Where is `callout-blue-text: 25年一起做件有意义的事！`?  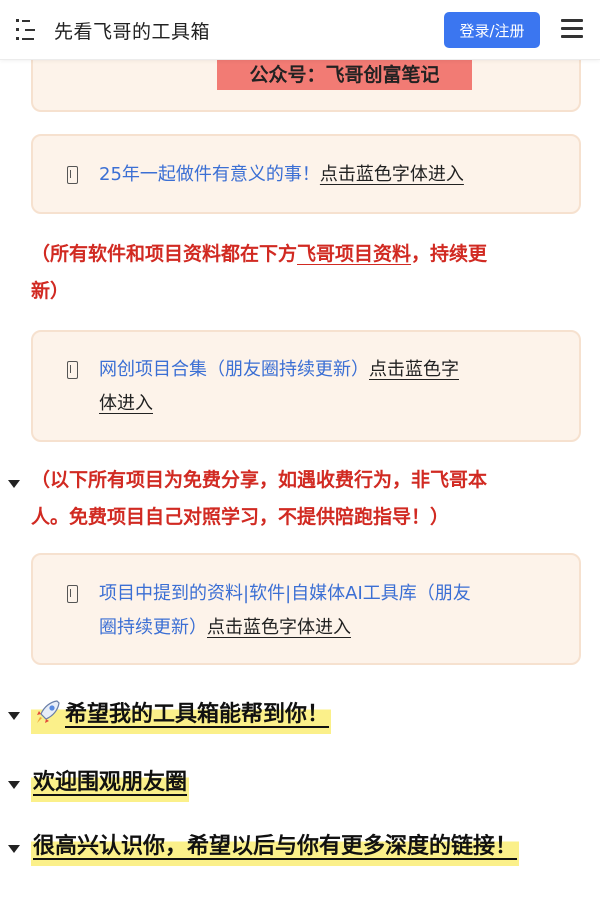 callout-blue-text: 25年一起做件有意义的事！ is located at coordinates (209, 174).